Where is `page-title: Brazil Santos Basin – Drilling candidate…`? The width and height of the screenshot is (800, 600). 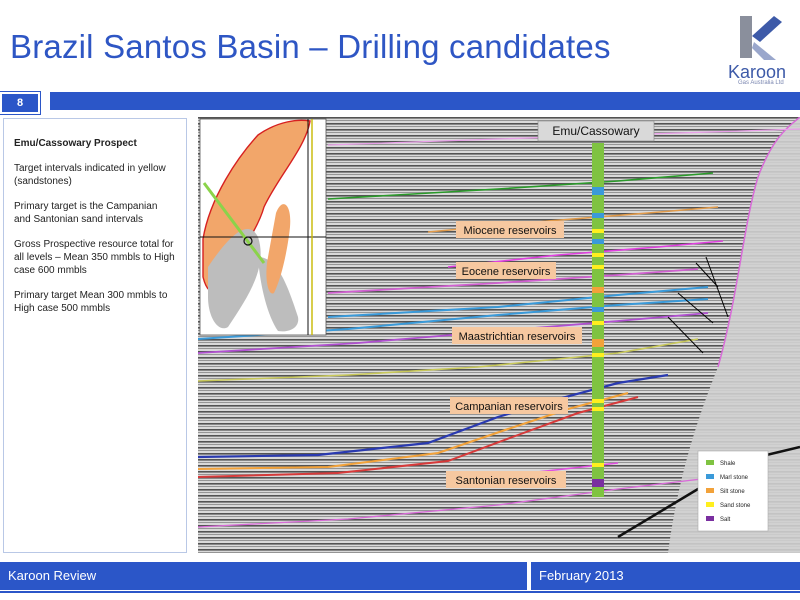
page-title: Brazil Santos Basin – Drilling candidate… is located at coordinates (310, 46).